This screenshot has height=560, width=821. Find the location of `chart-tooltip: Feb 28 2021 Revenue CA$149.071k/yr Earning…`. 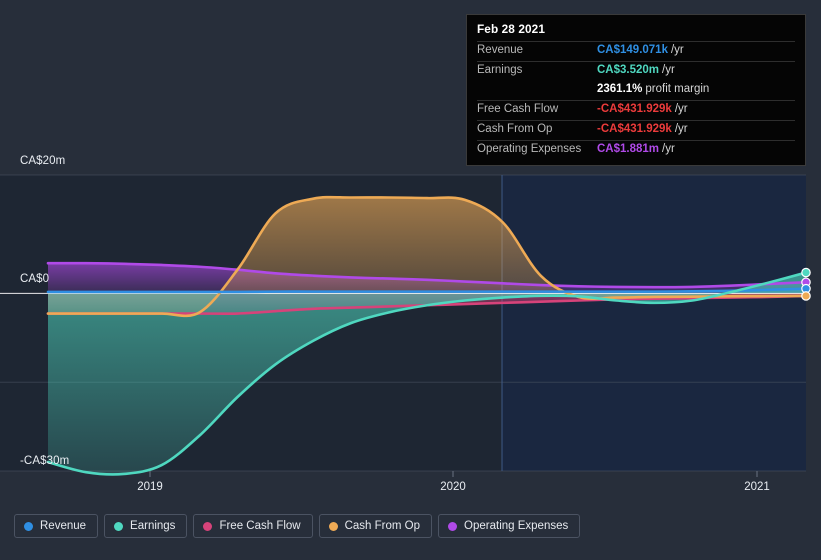

chart-tooltip: Feb 28 2021 Revenue CA$149.071k/yr Earning… is located at coordinates (636, 90).